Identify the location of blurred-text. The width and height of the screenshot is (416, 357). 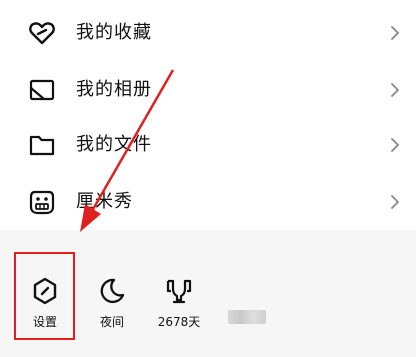
(247, 317).